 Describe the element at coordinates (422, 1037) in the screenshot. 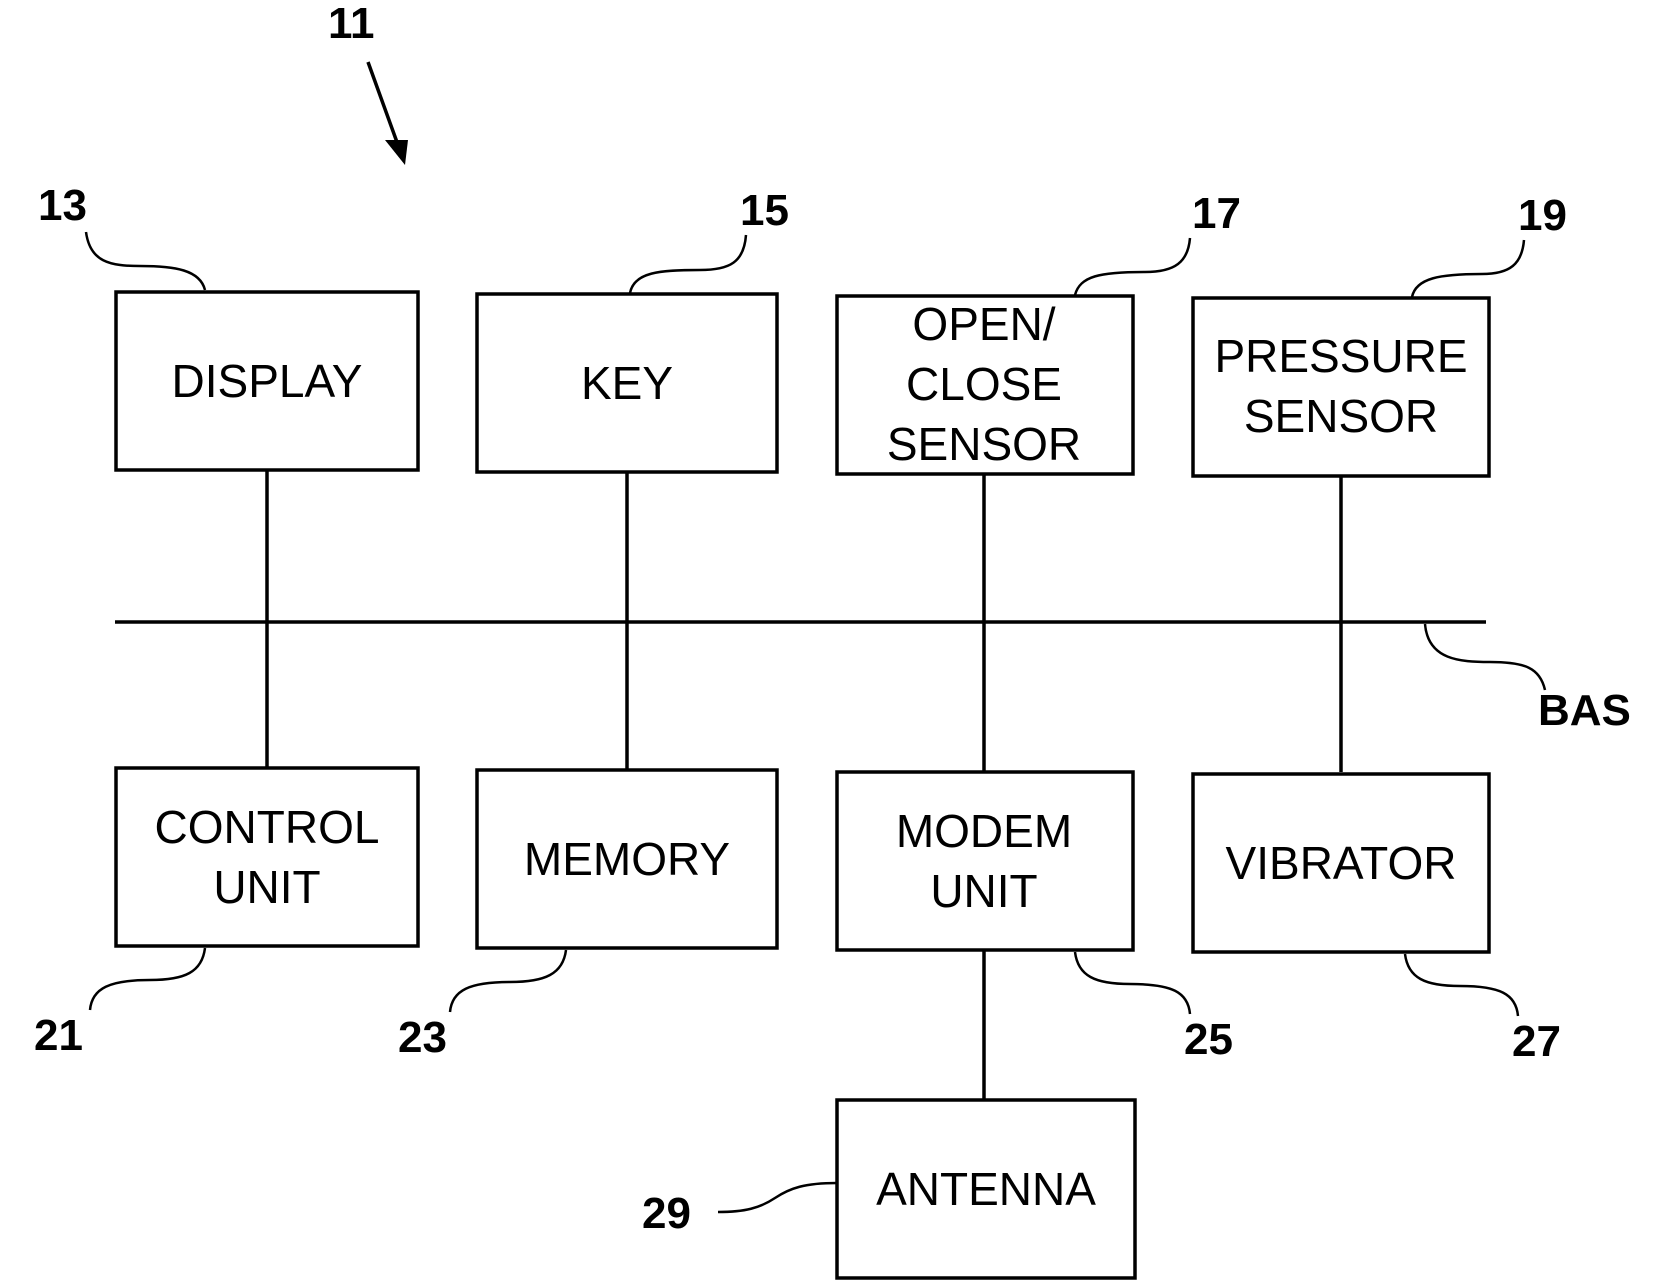

I see `ref-23: 23` at that location.